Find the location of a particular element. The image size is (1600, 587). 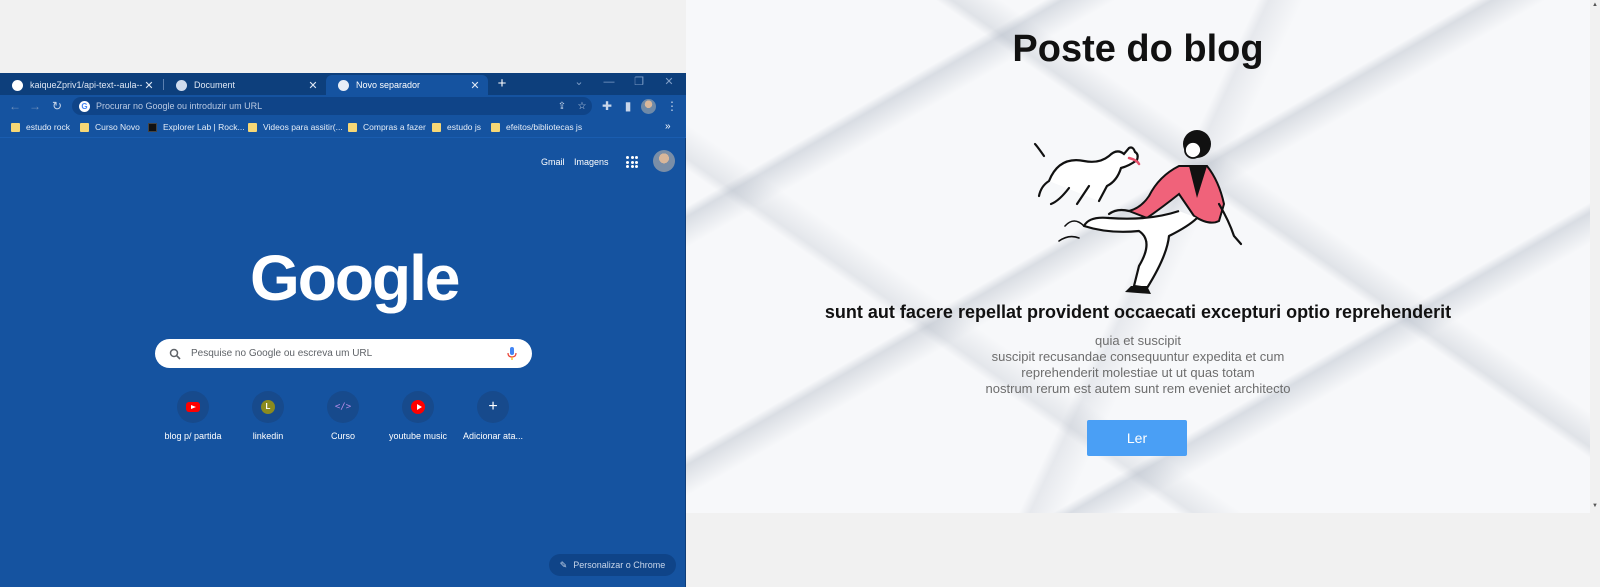

microphone-icon is located at coordinates (512, 353).